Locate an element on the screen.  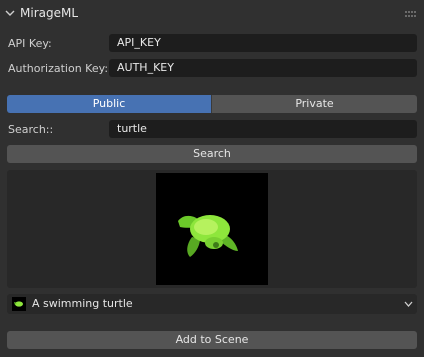
api-key-label: API Key: is located at coordinates (30, 43).